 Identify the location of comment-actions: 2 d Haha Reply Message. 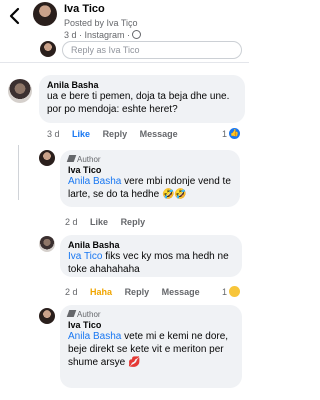
(137, 292).